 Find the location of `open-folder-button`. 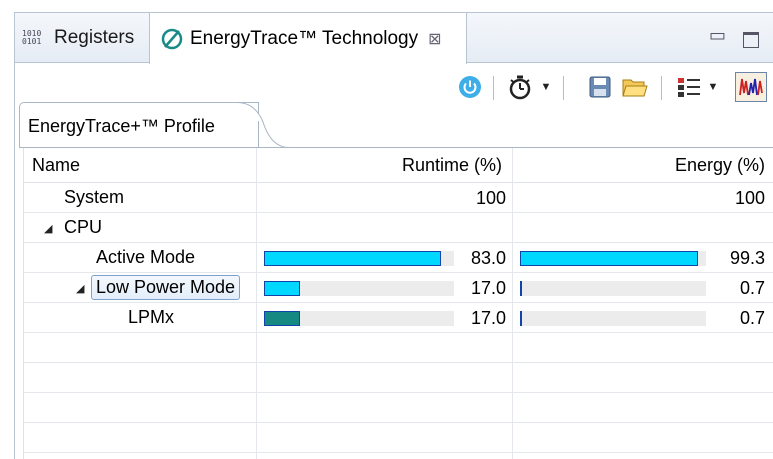

open-folder-button is located at coordinates (635, 87).